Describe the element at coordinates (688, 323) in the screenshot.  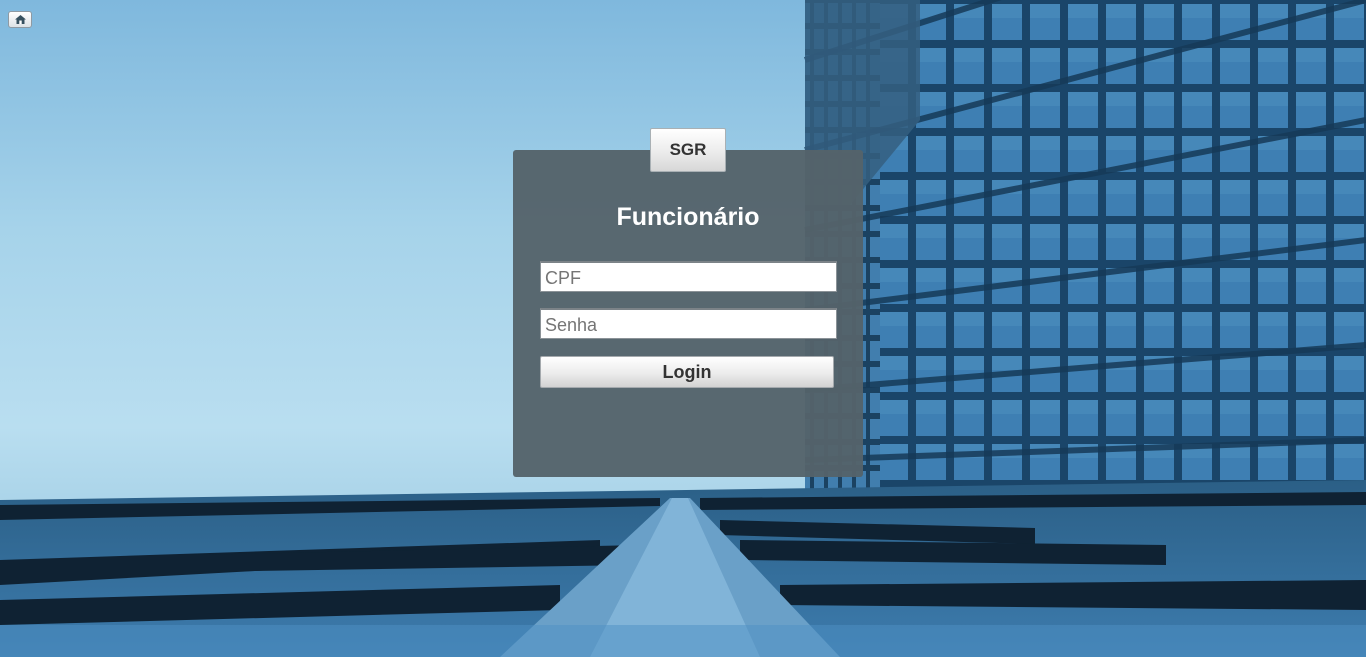
I see `password-input` at that location.